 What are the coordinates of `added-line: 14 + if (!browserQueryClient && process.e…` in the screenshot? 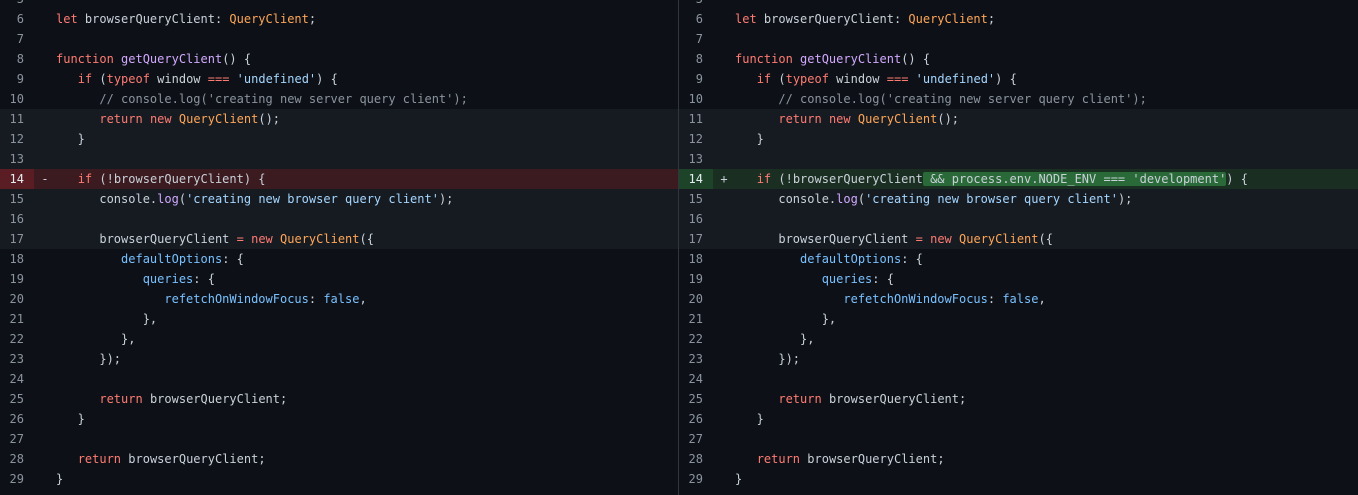 It's located at (1018, 179).